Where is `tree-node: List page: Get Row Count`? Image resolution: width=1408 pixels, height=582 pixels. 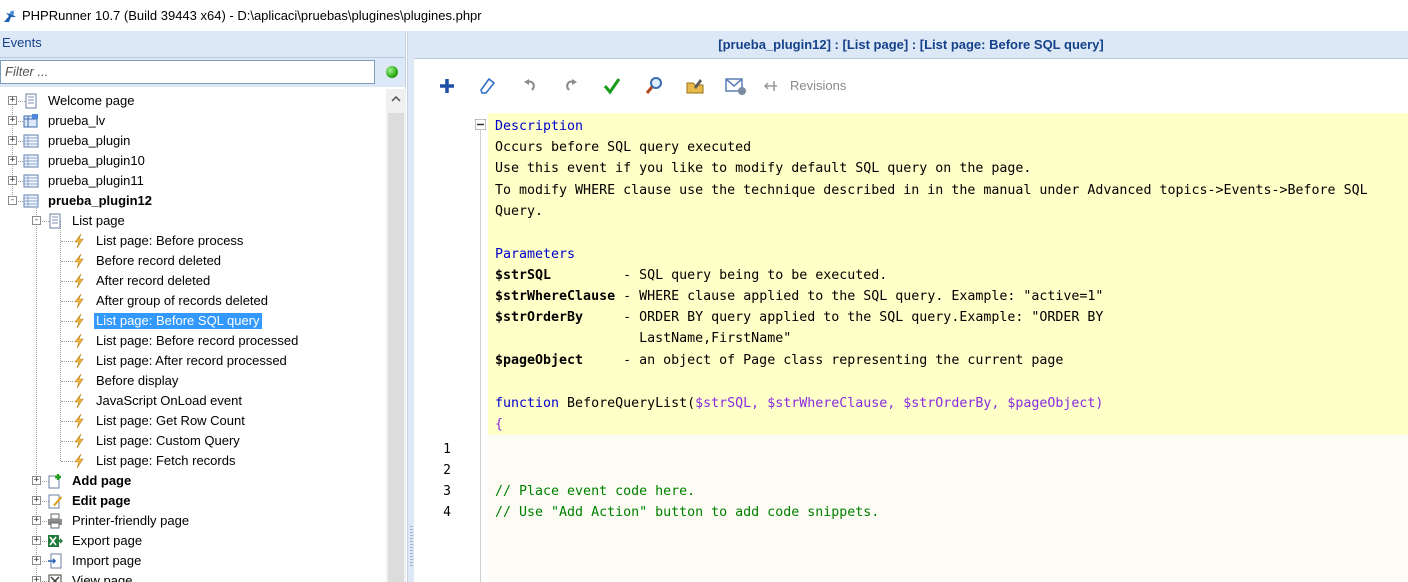
tree-node: List page: Get Row Count is located at coordinates (193, 421).